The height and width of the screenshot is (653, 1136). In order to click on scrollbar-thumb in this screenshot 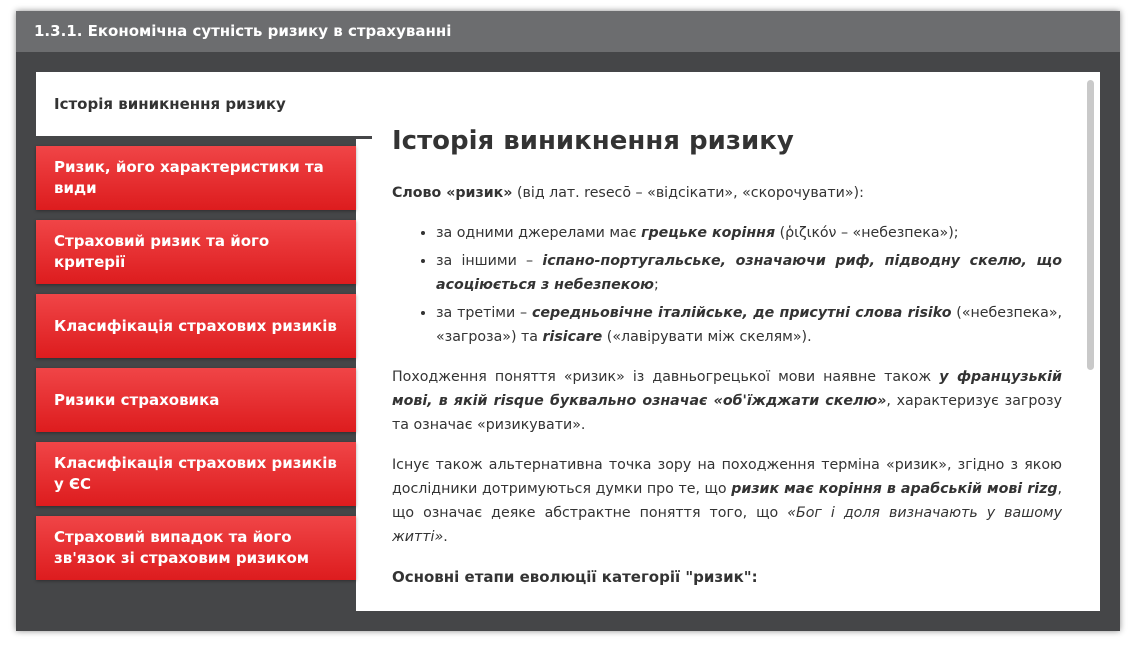, I will do `click(1090, 225)`.